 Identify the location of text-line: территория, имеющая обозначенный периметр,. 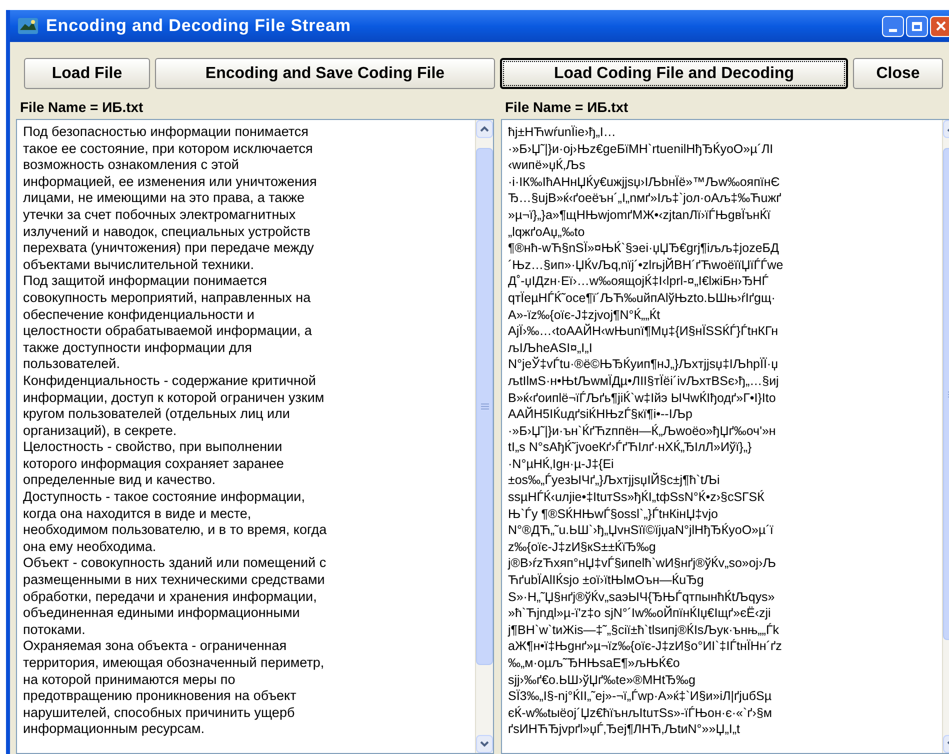
(174, 663).